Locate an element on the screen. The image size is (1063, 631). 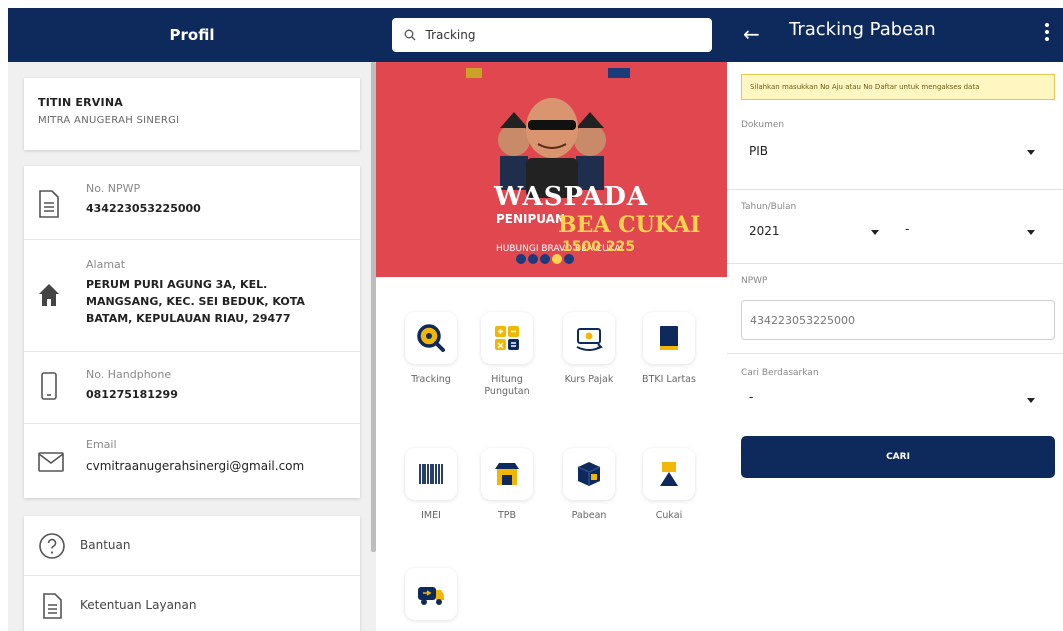
menu-kurs-pajak: Kurs Pajak is located at coordinates (589, 349).